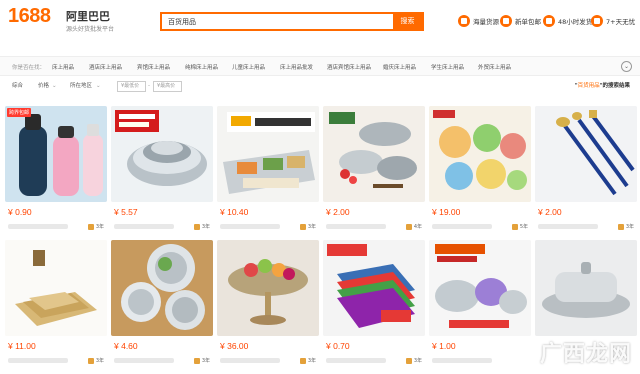 The width and height of the screenshot is (640, 374). I want to click on seller-years: 5年, so click(519, 226).